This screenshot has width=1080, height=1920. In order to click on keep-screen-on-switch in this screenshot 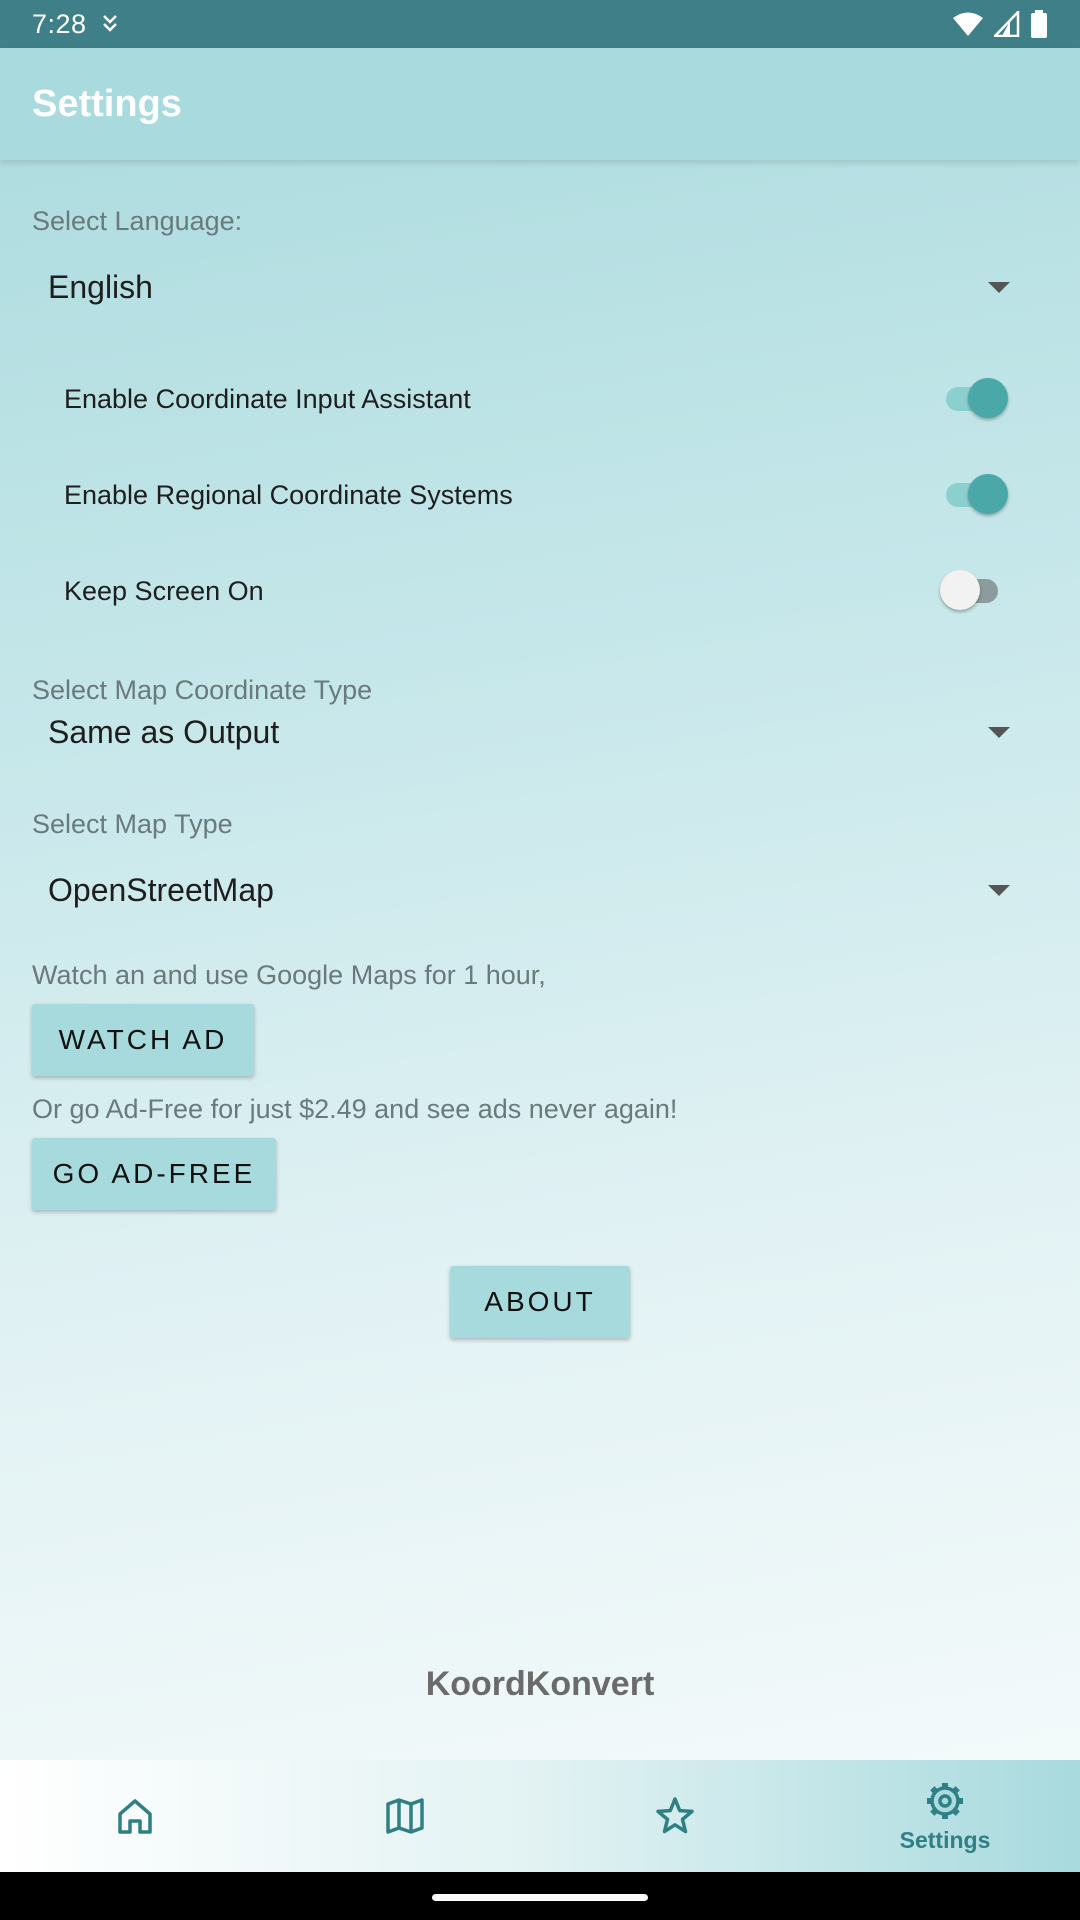, I will do `click(974, 591)`.